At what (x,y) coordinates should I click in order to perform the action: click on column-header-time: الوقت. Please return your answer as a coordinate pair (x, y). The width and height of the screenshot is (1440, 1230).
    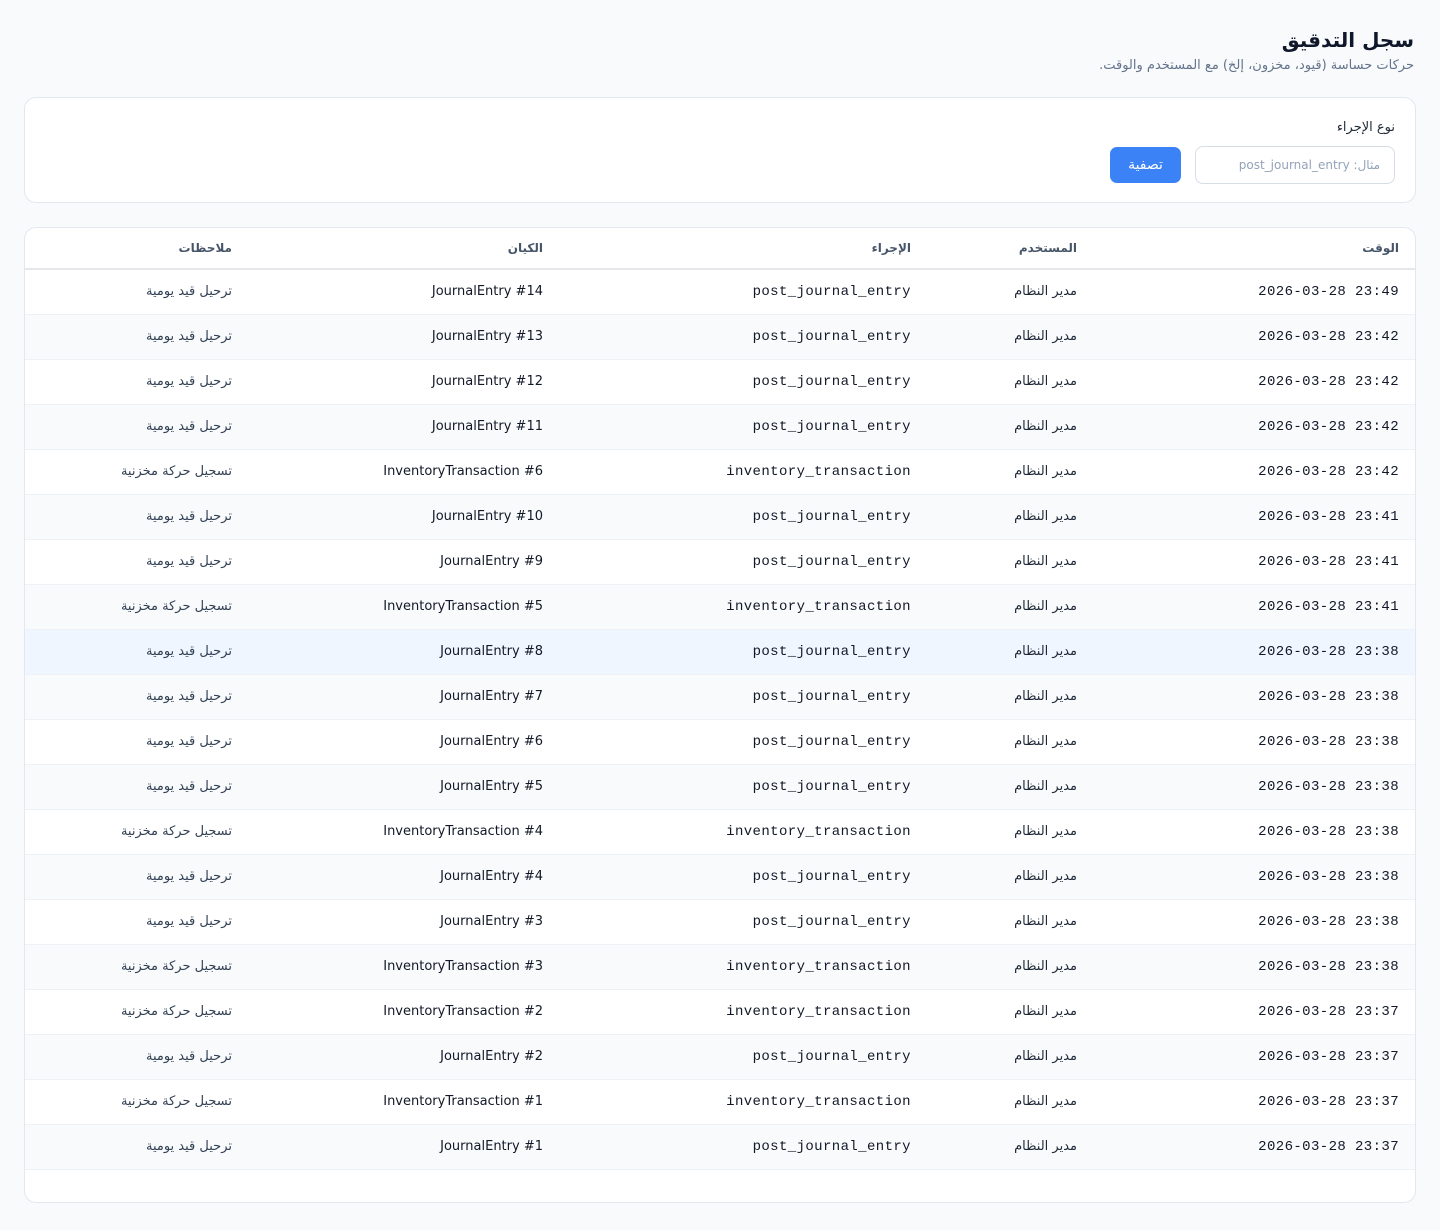
    Looking at the image, I should click on (1254, 248).